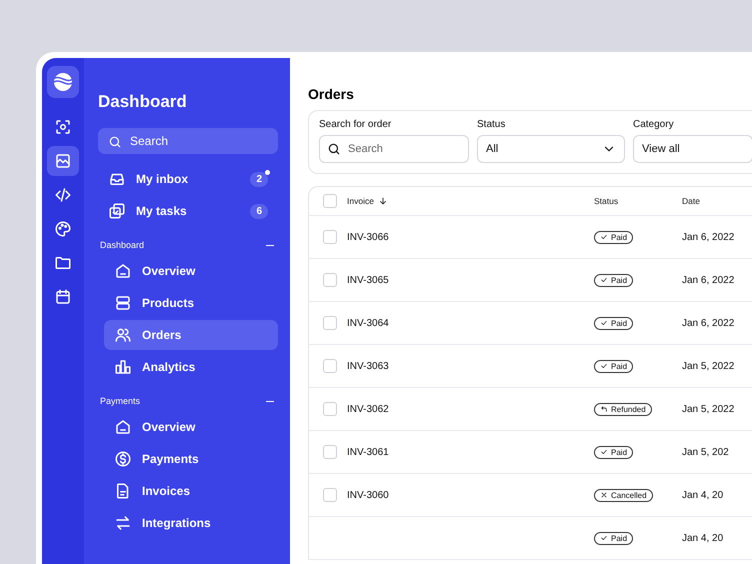 The height and width of the screenshot is (564, 752). Describe the element at coordinates (117, 211) in the screenshot. I see `tasks-icon` at that location.